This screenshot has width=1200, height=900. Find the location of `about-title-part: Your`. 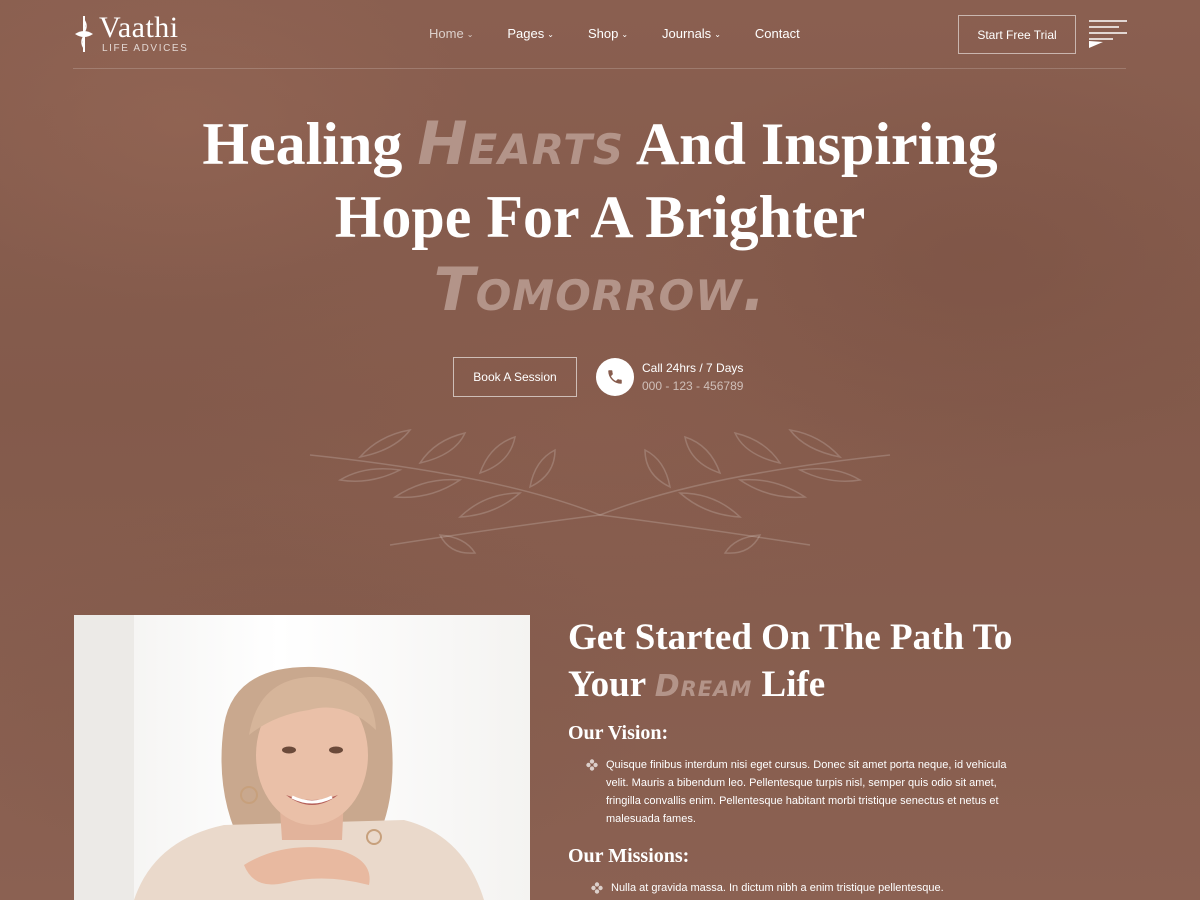

about-title-part: Your is located at coordinates (607, 684).